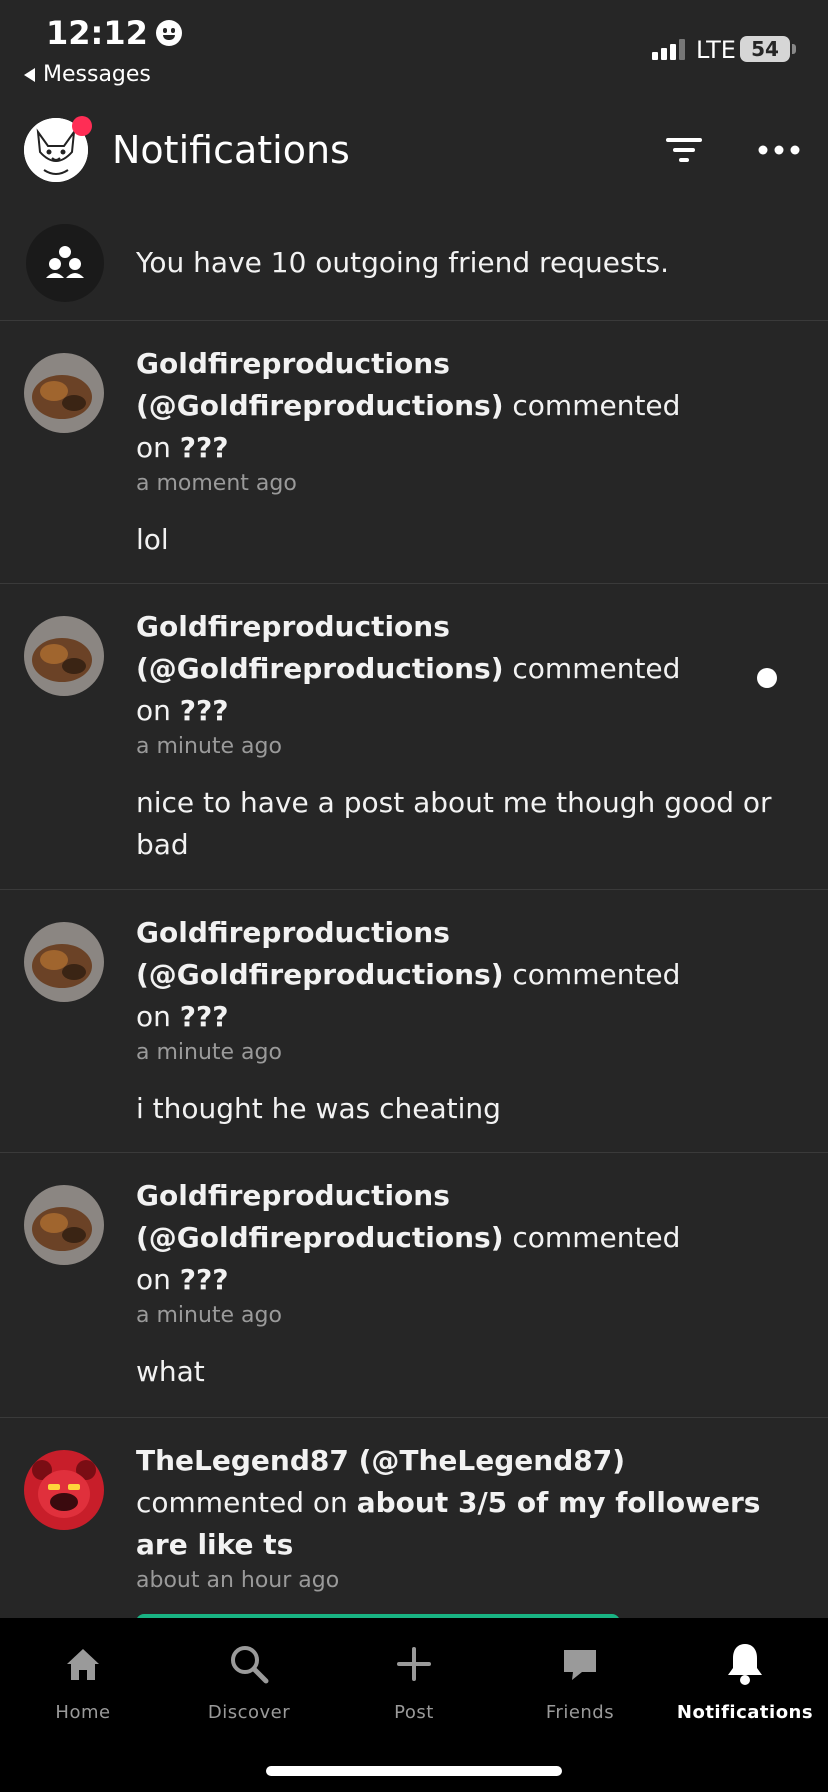 This screenshot has width=828, height=1792. What do you see at coordinates (231, 150) in the screenshot?
I see `page-title: Notifications` at bounding box center [231, 150].